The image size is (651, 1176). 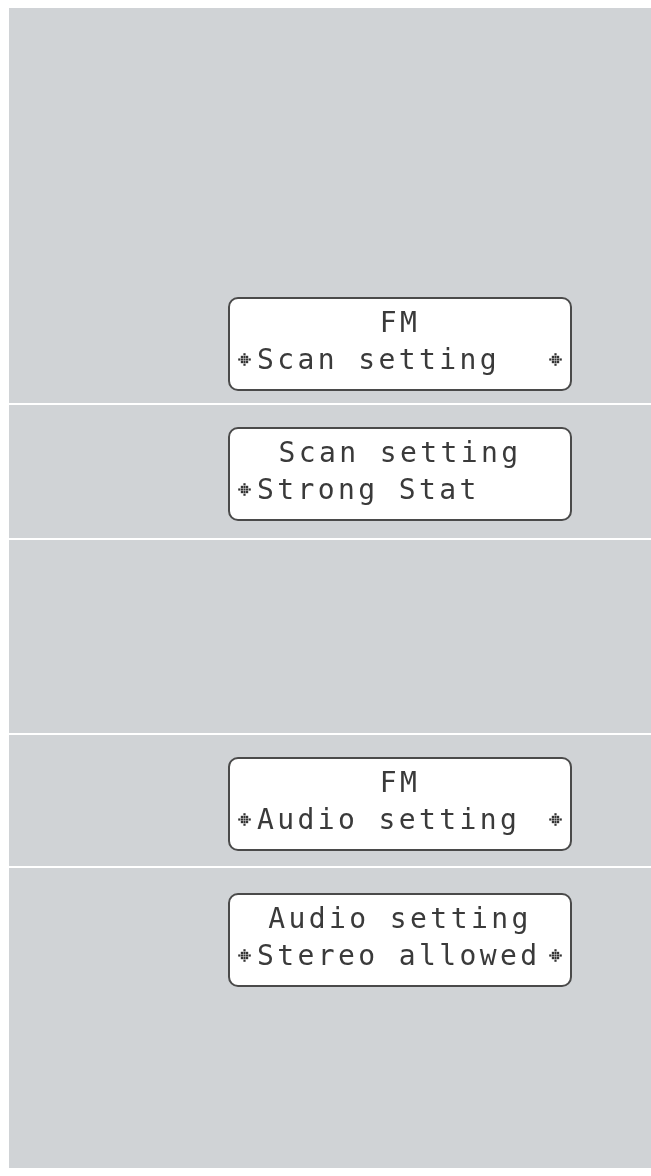 I want to click on display-text: Stereo allowed, so click(x=399, y=955).